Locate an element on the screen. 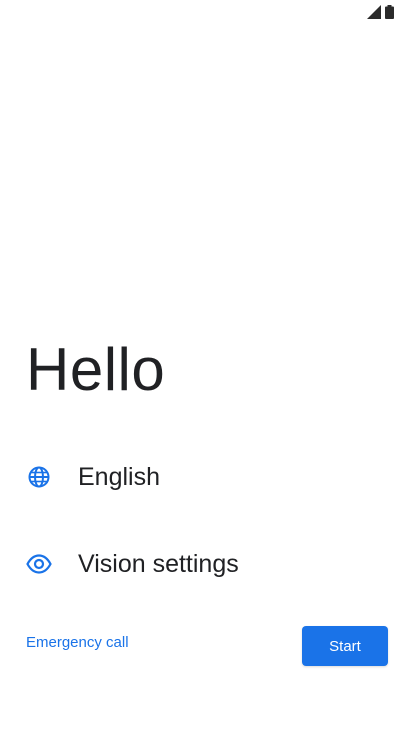 The image size is (414, 736). eye-icon is located at coordinates (39, 564).